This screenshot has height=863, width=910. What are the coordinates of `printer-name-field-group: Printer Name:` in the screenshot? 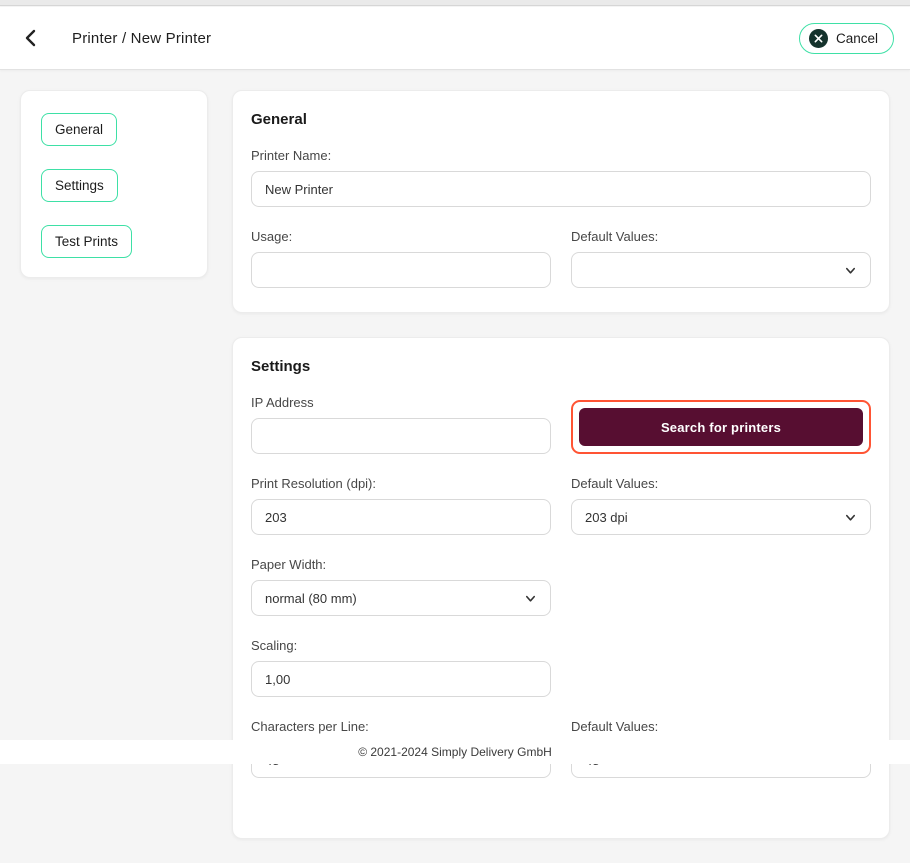 It's located at (561, 177).